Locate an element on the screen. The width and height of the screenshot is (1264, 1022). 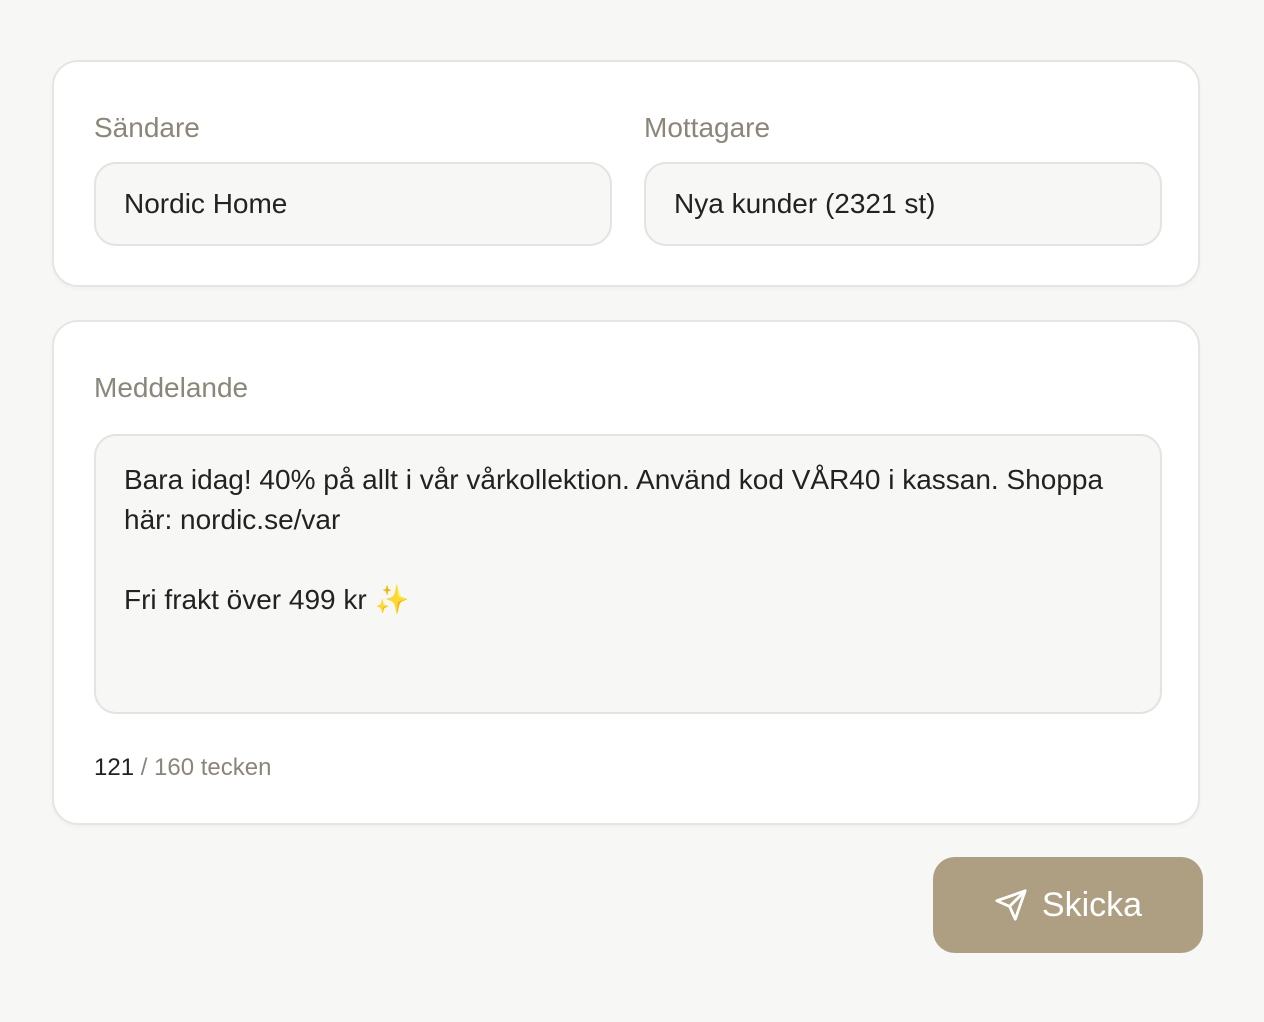
send-button: Skicka is located at coordinates (1068, 905).